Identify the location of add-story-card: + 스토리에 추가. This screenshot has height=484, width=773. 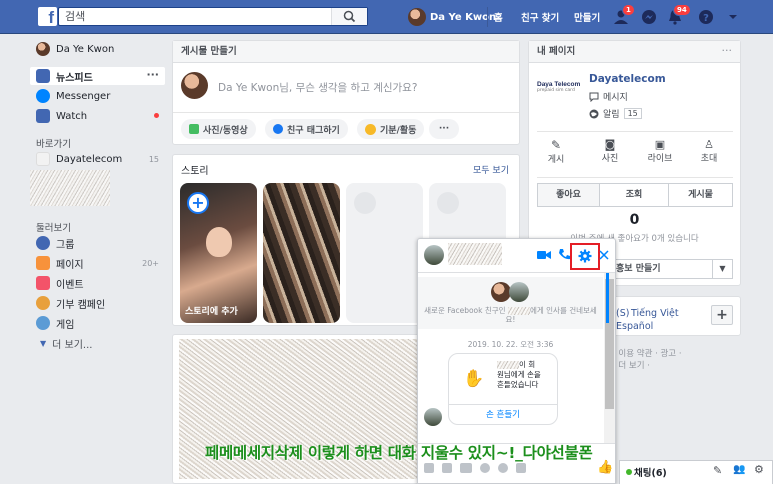
(218, 253).